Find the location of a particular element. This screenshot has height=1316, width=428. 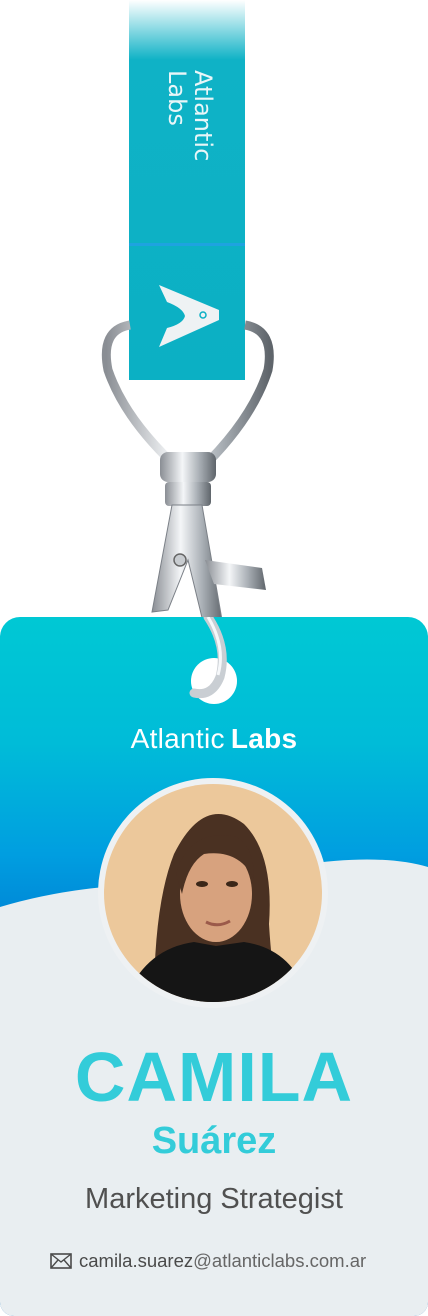

email-row: camila.suarez @atlanticlabs.com.ar is located at coordinates (208, 1261).